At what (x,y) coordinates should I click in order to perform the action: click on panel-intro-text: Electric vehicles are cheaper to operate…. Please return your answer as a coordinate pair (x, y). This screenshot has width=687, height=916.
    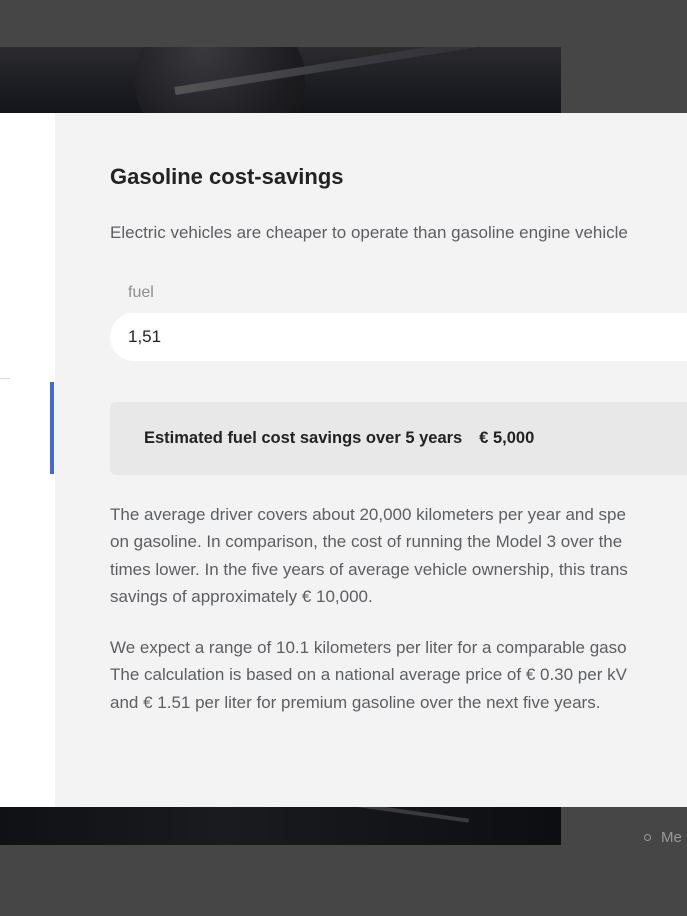
    Looking at the image, I should click on (369, 232).